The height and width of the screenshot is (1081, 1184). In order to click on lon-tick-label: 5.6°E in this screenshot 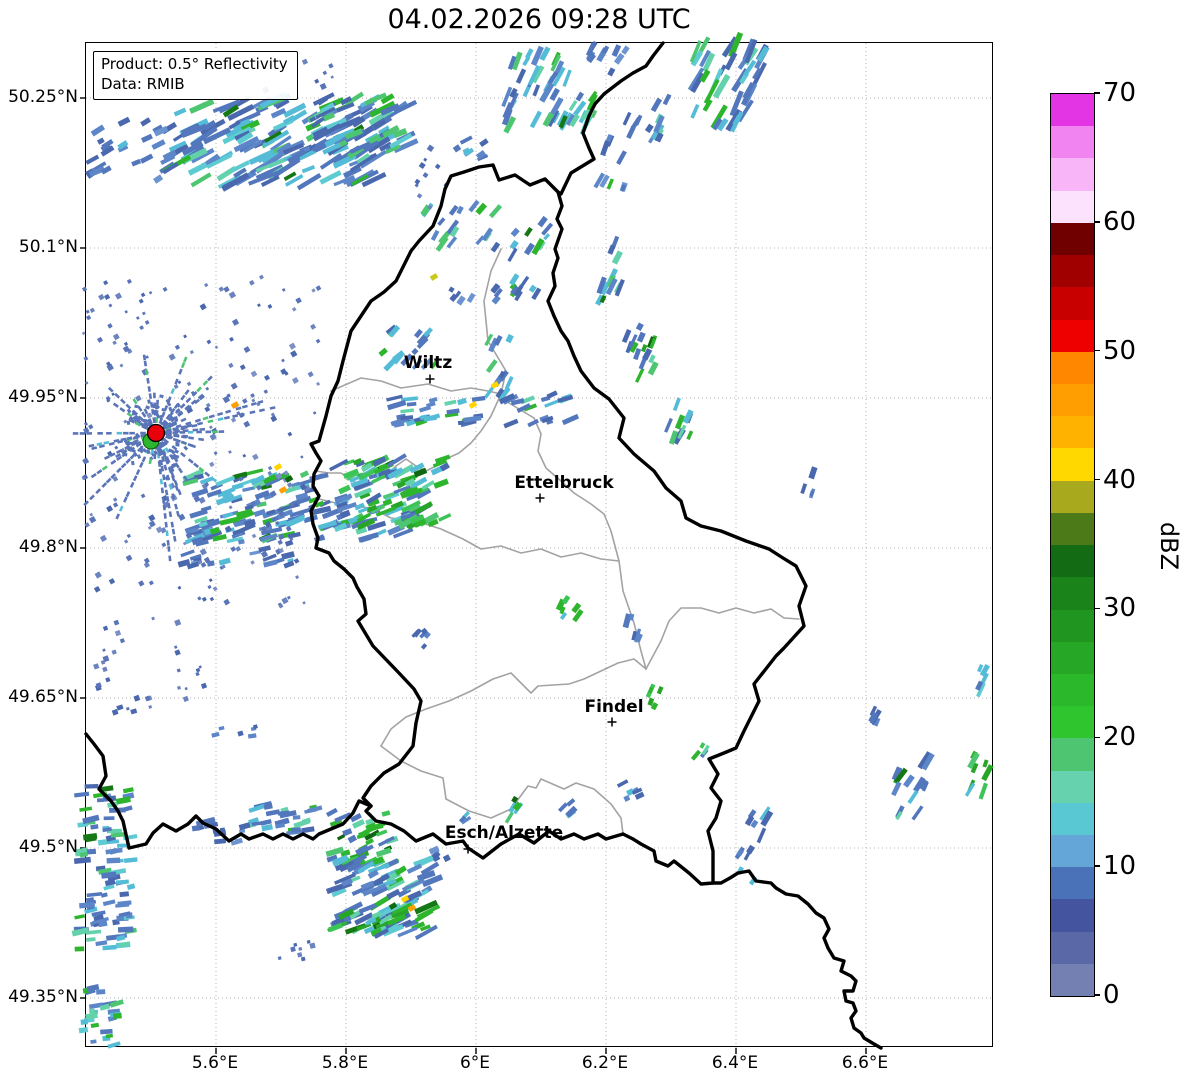, I will do `click(215, 1063)`.